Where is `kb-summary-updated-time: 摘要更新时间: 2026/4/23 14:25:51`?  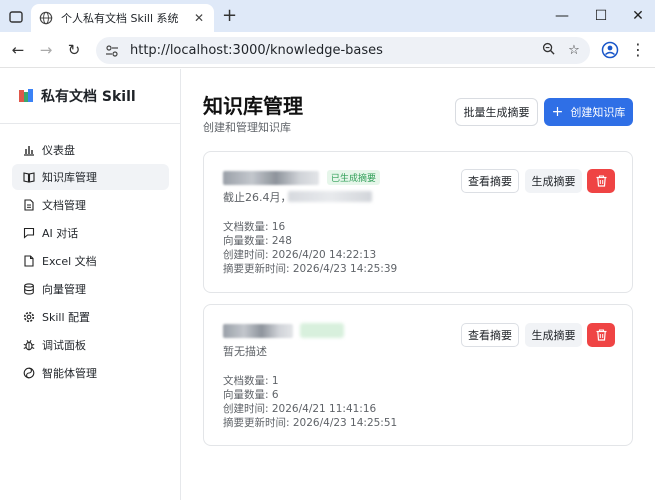 kb-summary-updated-time: 摘要更新时间: 2026/4/23 14:25:51 is located at coordinates (310, 423).